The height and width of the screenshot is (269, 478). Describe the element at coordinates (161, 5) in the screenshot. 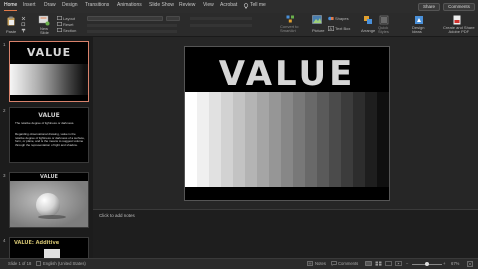

I see `tab-slide-show: Slide Show` at that location.